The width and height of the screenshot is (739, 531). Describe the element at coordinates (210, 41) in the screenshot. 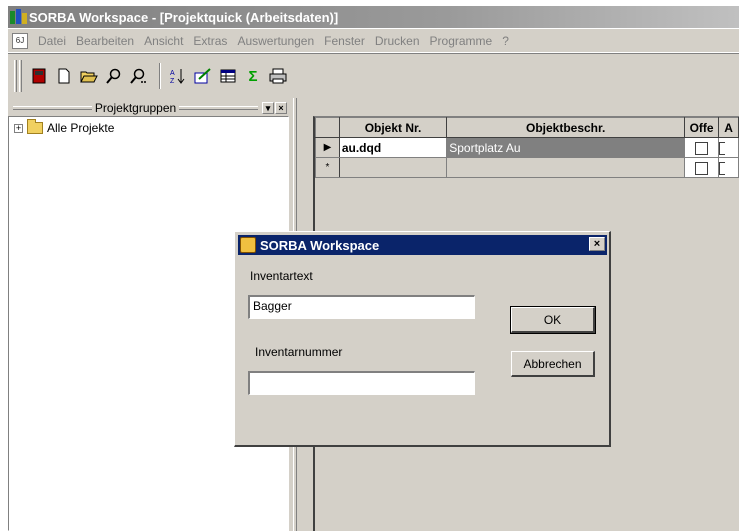

I see `menu-extras: Extras` at that location.